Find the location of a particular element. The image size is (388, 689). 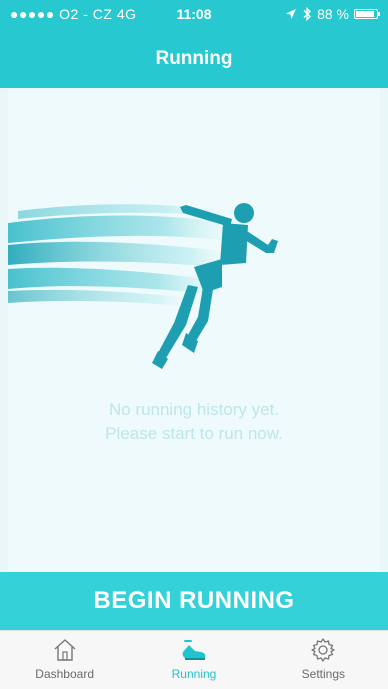

tab-dashboard-label: Dashboard is located at coordinates (65, 674).